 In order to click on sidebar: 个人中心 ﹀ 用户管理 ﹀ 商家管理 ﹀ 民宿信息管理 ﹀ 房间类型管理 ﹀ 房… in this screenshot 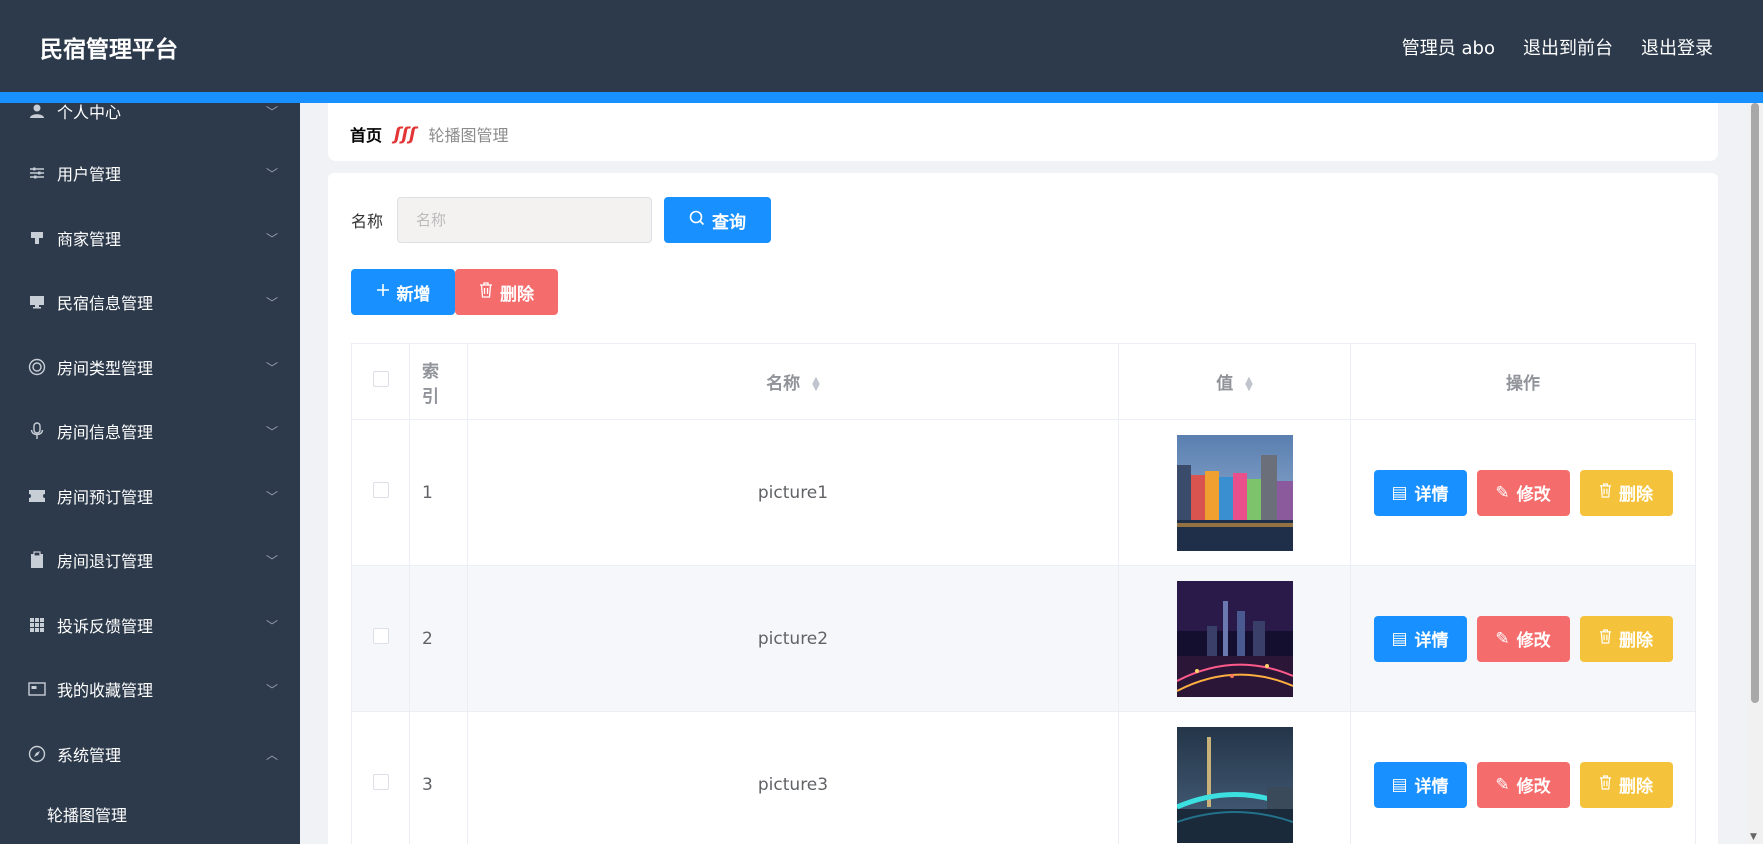, I will do `click(150, 473)`.